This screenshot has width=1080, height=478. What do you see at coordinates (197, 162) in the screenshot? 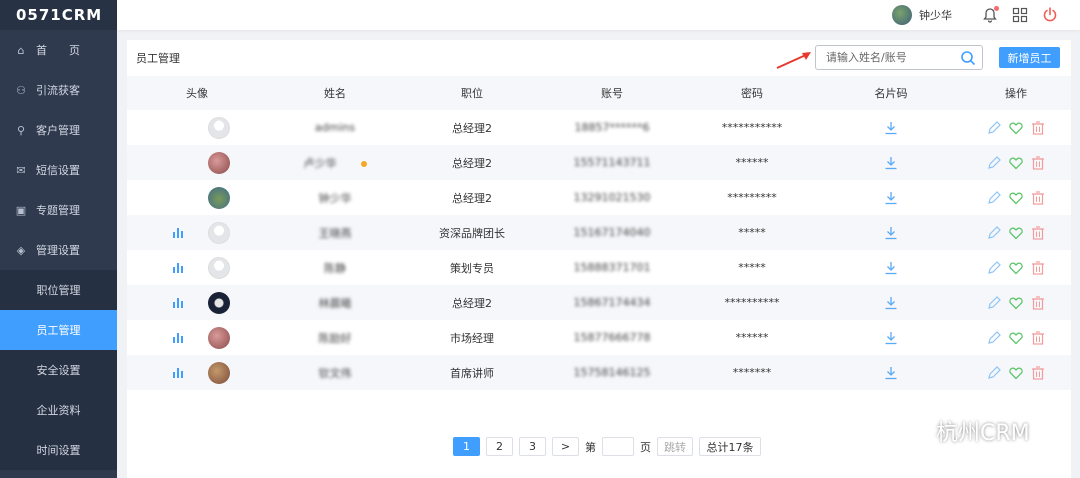
I see `avatar-cell` at bounding box center [197, 162].